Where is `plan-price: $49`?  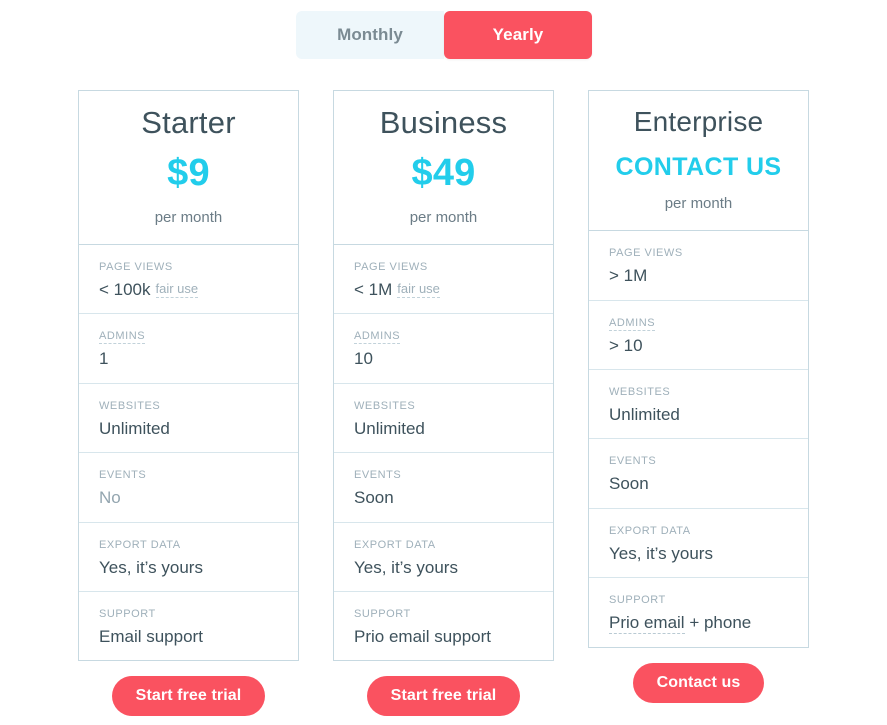
plan-price: $49 is located at coordinates (443, 172).